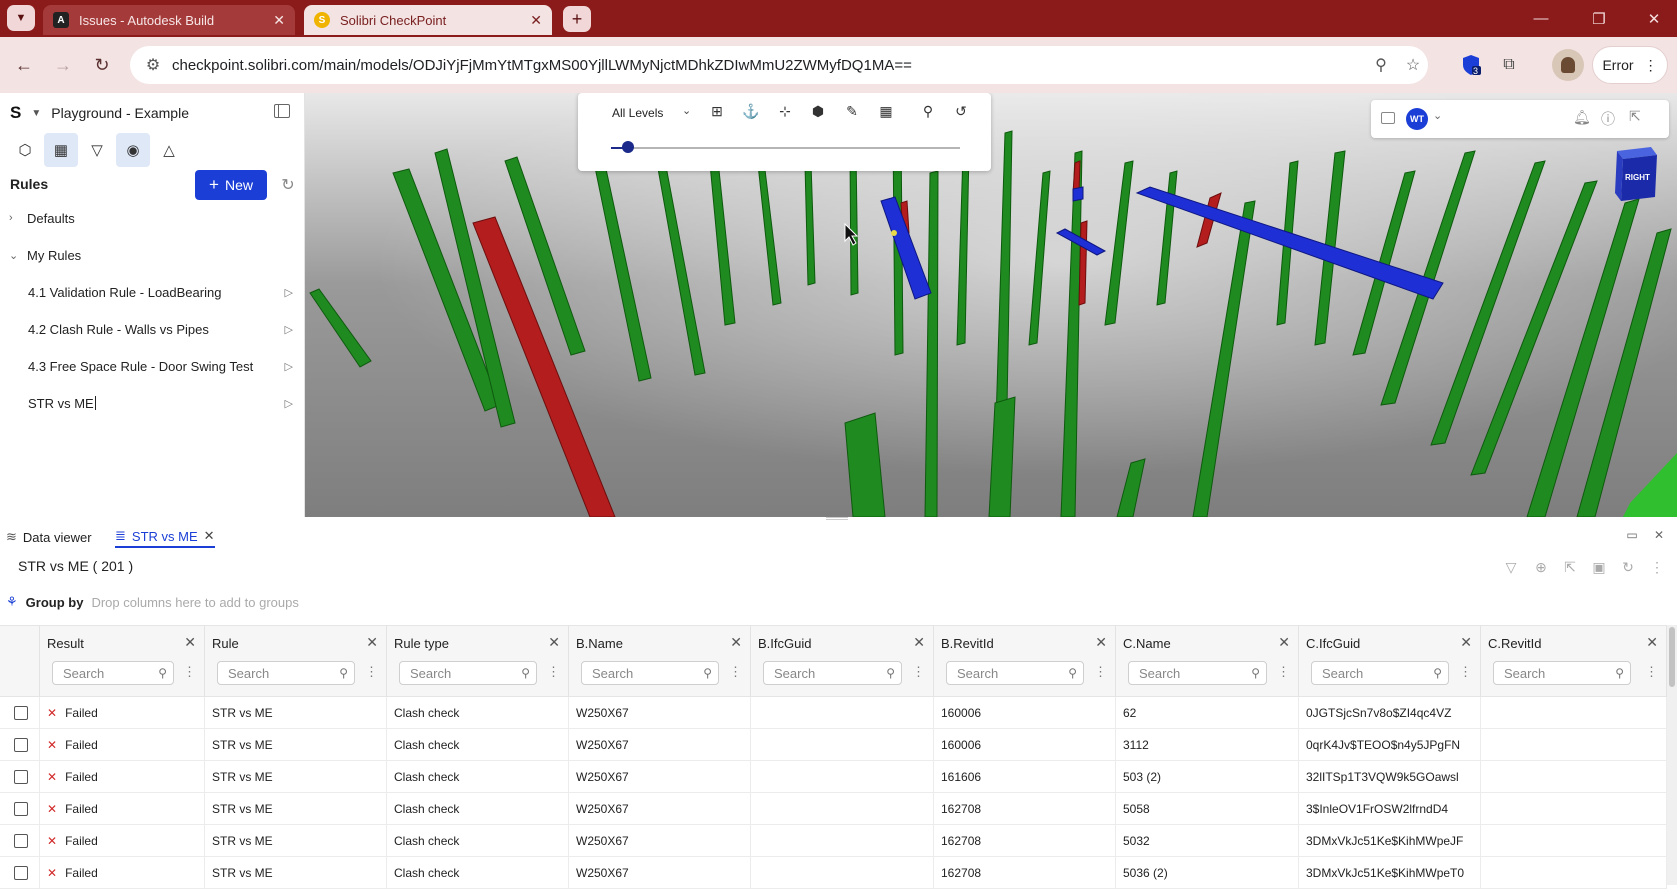  I want to click on site-info-icon: ⚙, so click(153, 65).